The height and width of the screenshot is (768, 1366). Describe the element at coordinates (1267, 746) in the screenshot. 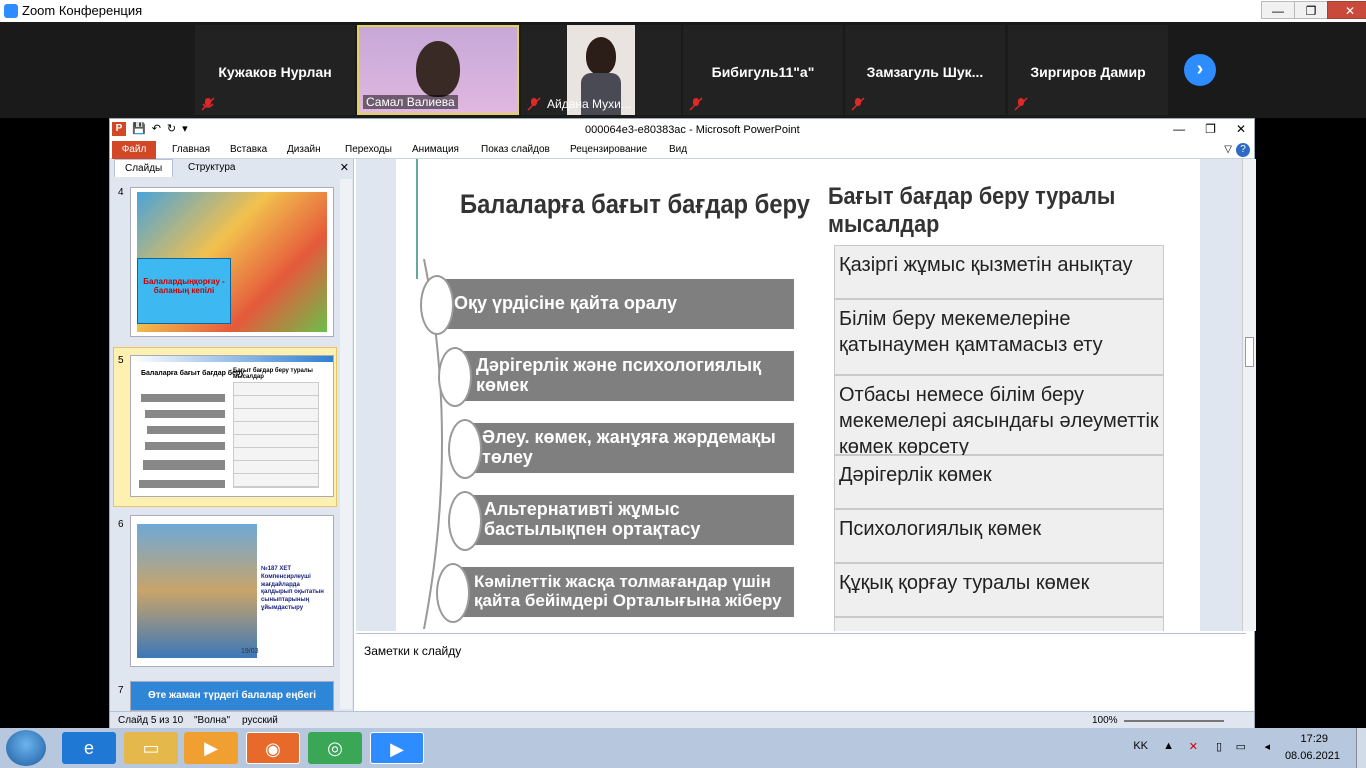

I see `volume-icon: ◂` at that location.